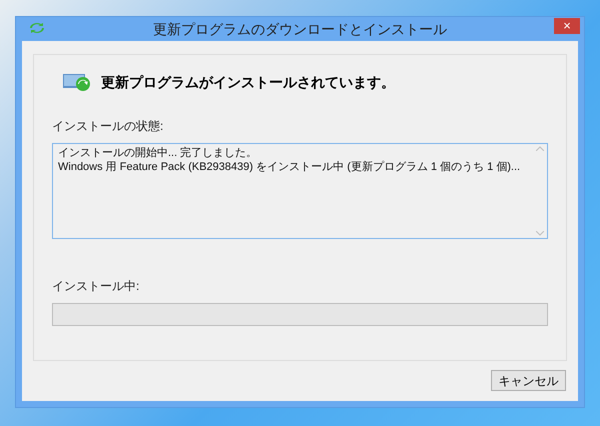  I want to click on log-line: インストールの開始中... 完了しました。, so click(158, 153).